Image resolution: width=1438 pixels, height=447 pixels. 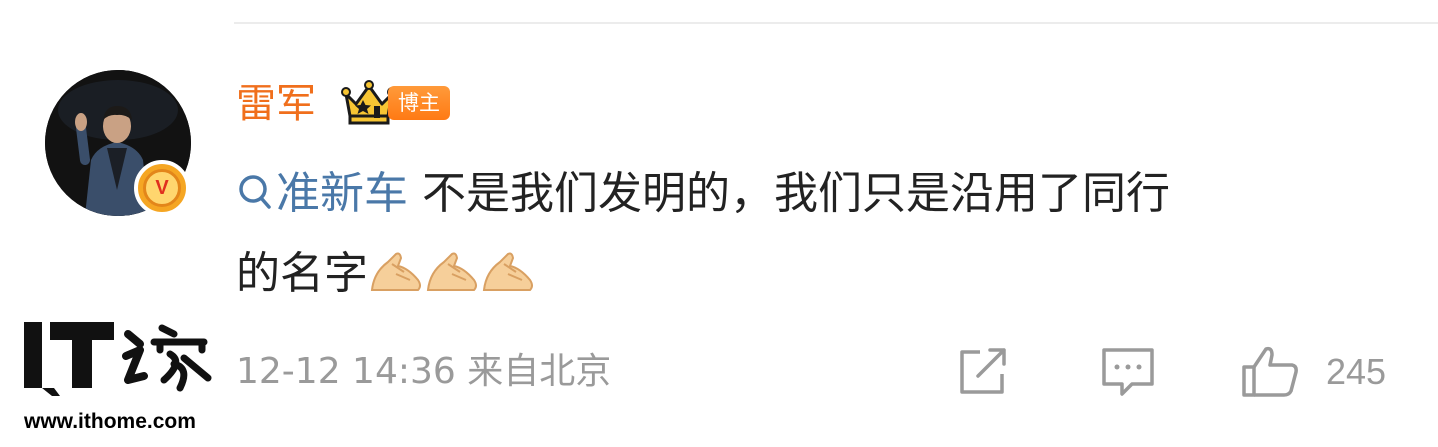 I want to click on like-button: 245, so click(x=1313, y=372).